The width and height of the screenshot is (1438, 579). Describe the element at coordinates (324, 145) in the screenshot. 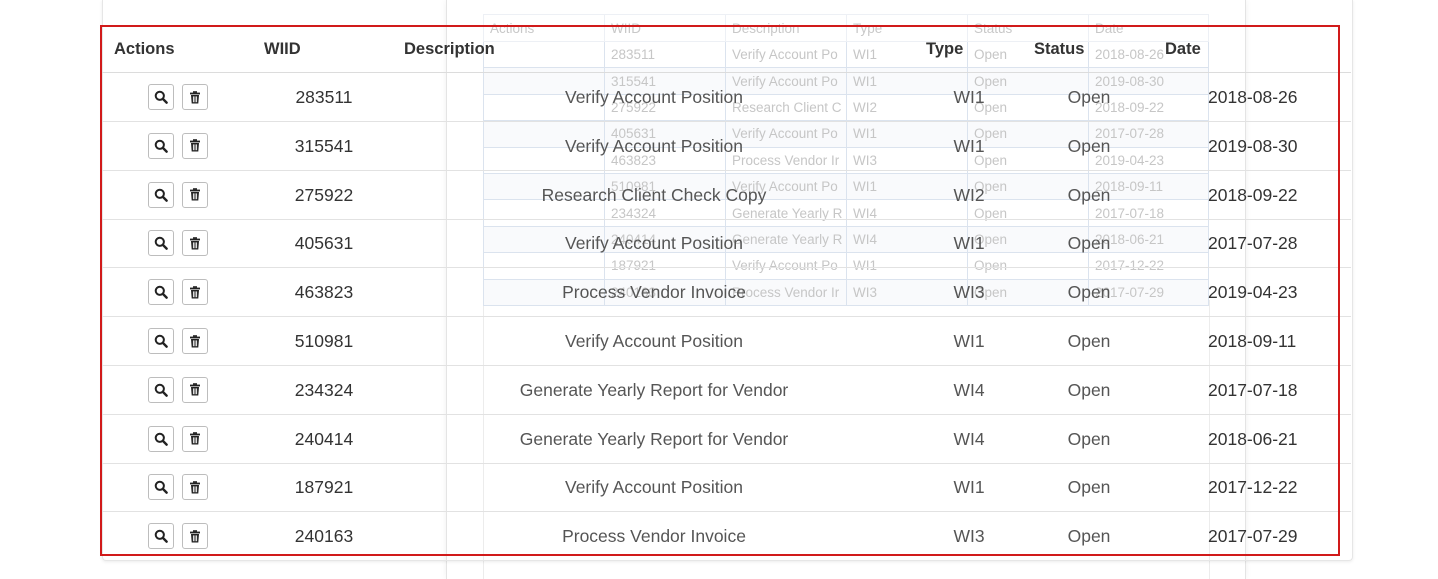

I see `cell-wiid: 315541` at that location.